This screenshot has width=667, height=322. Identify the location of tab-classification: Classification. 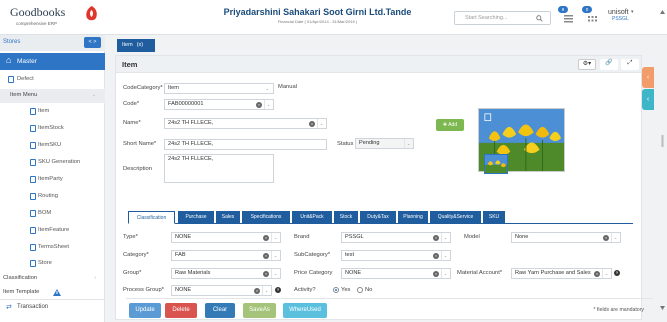
(151, 217).